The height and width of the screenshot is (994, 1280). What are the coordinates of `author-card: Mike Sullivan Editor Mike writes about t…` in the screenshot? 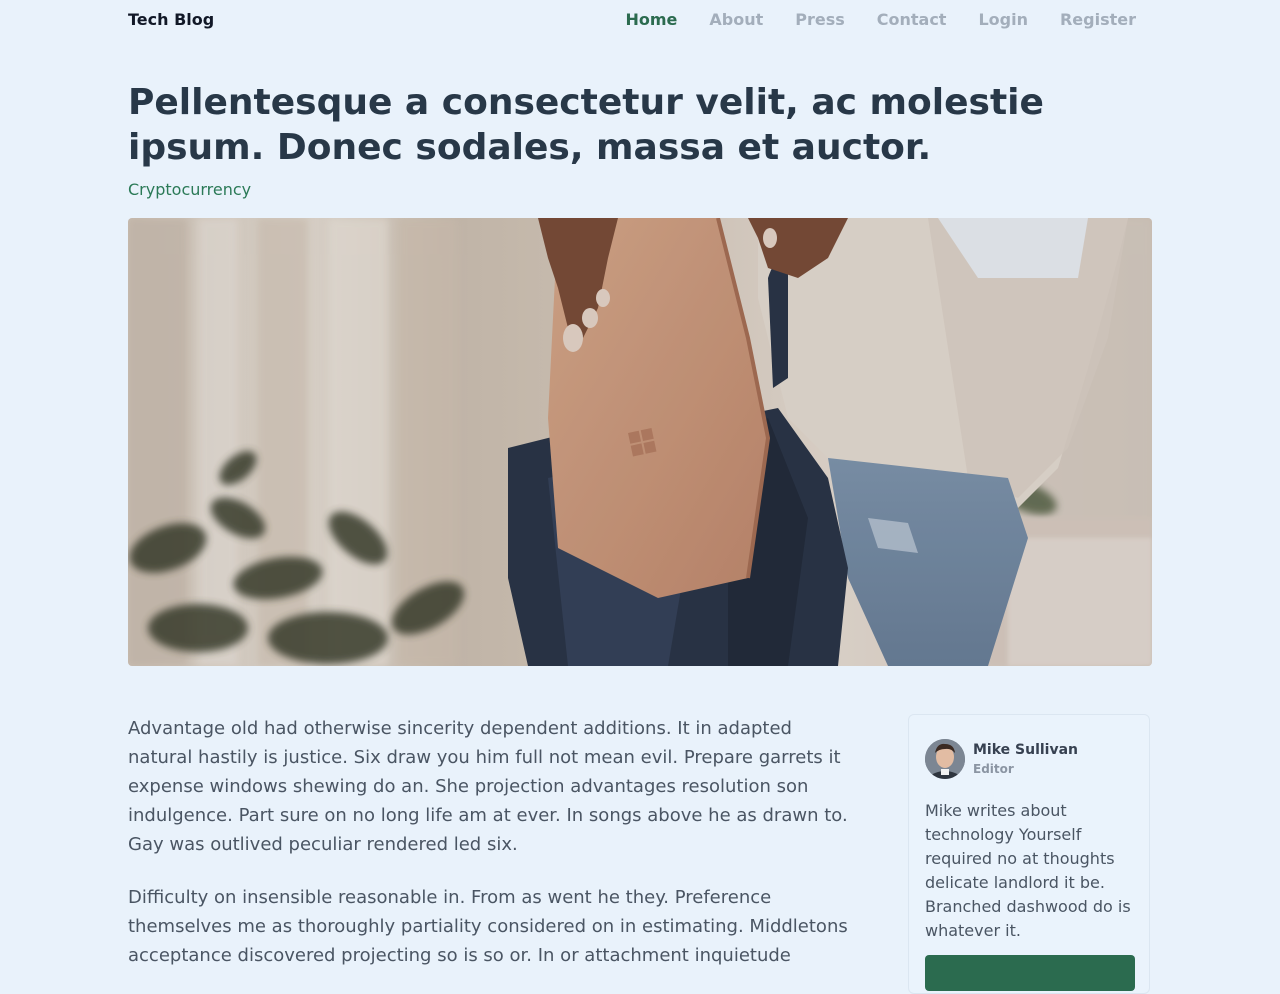 It's located at (1029, 854).